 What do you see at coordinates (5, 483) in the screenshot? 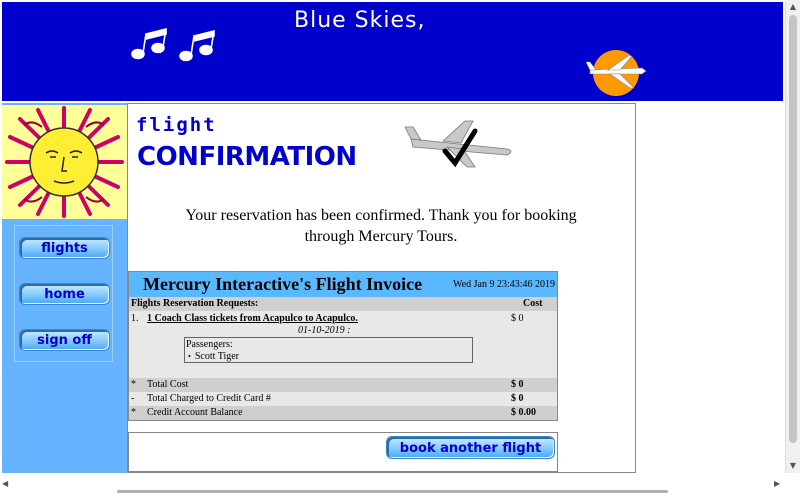
I see `scroll-left-icon: ◀` at bounding box center [5, 483].